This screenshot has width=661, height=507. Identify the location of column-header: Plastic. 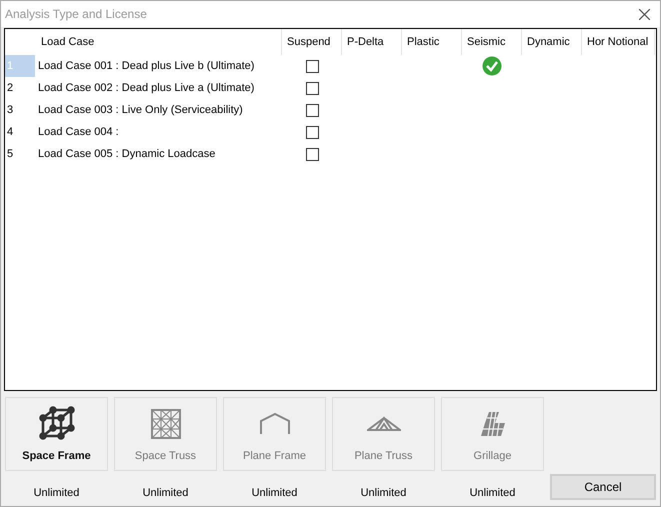
(432, 42).